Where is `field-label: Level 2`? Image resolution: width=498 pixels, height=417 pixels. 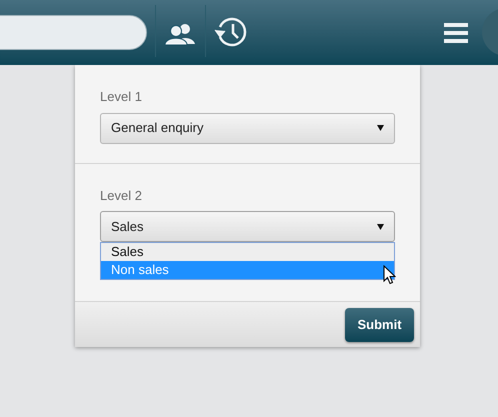 field-label: Level 2 is located at coordinates (121, 195).